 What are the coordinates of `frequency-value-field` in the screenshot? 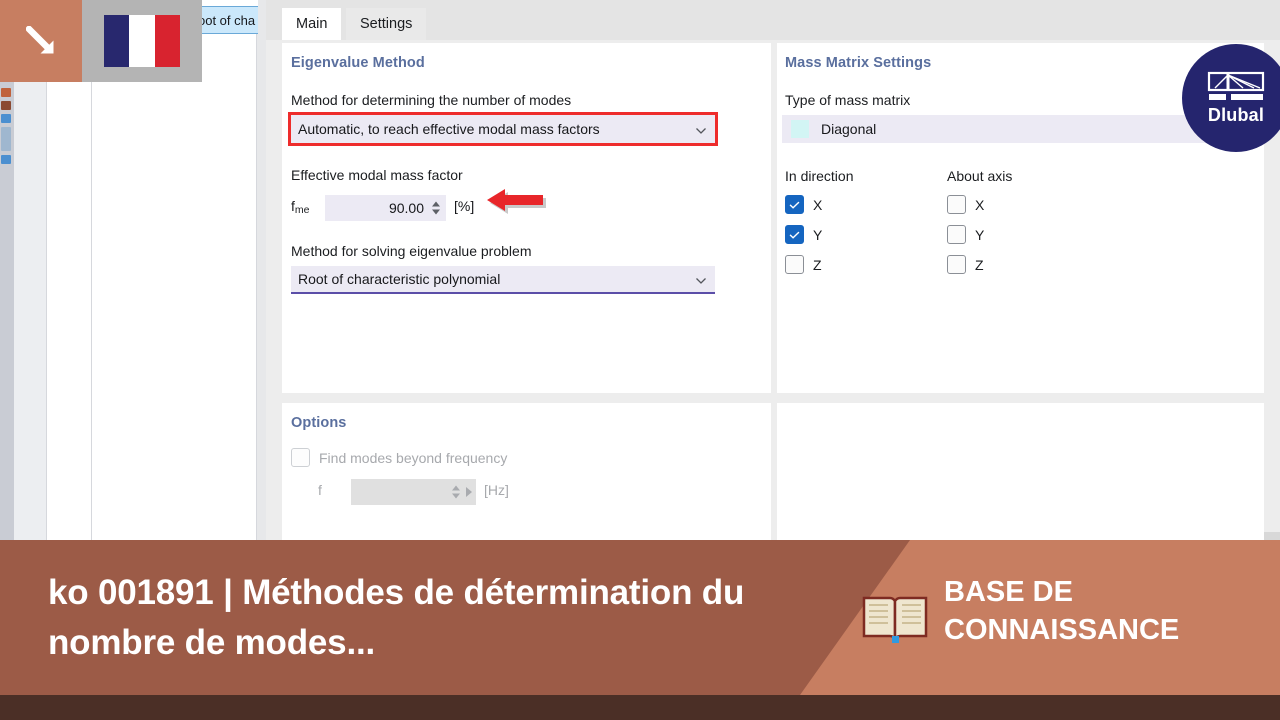 It's located at (413, 492).